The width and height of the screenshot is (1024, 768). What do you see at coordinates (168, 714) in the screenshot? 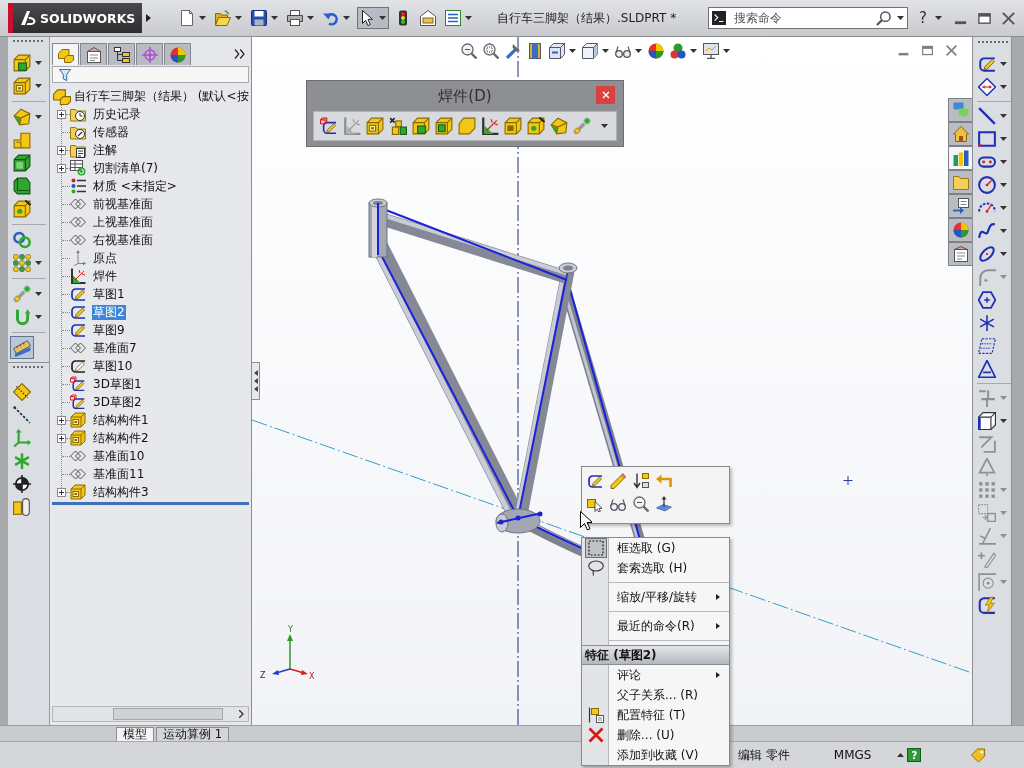
I see `scroll-thumb` at bounding box center [168, 714].